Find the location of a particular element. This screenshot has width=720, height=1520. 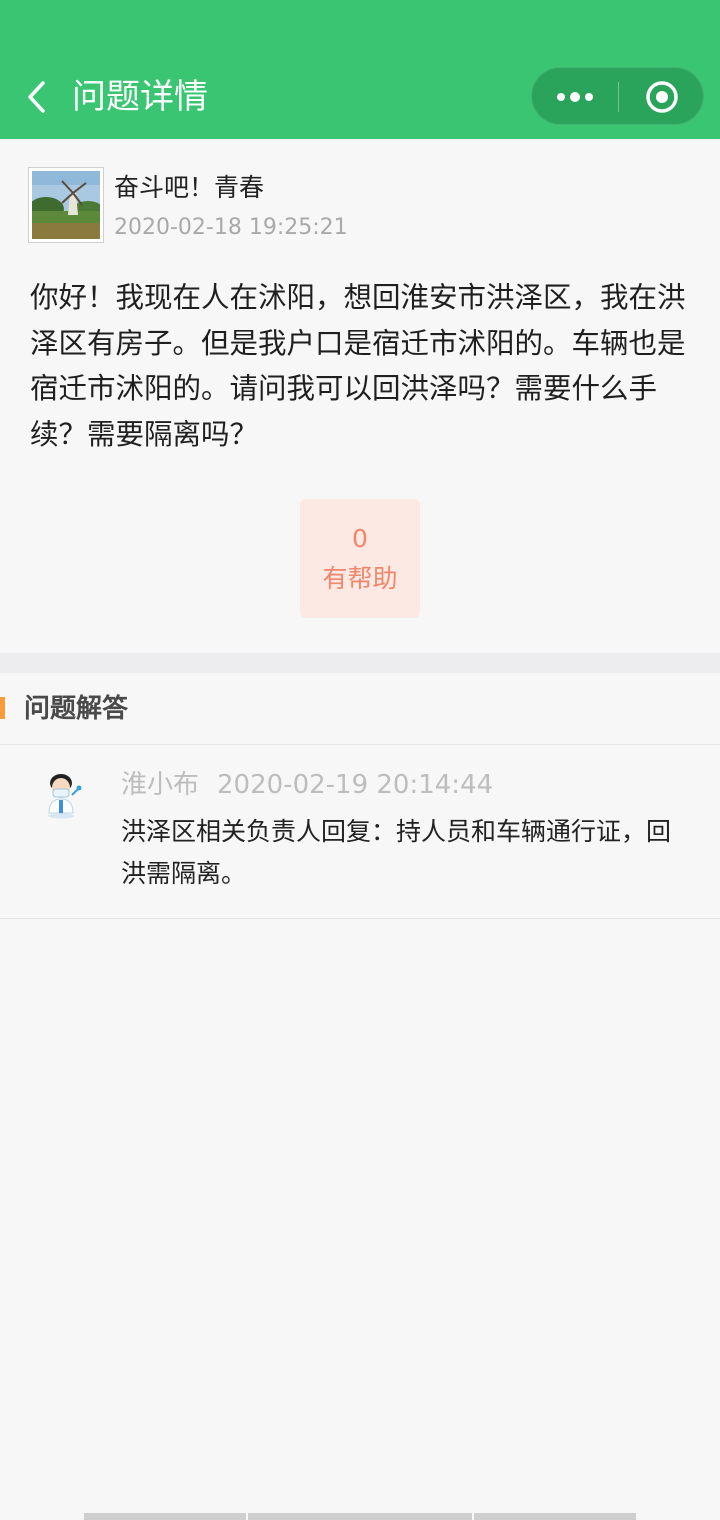

more-dots-icon is located at coordinates (575, 97).